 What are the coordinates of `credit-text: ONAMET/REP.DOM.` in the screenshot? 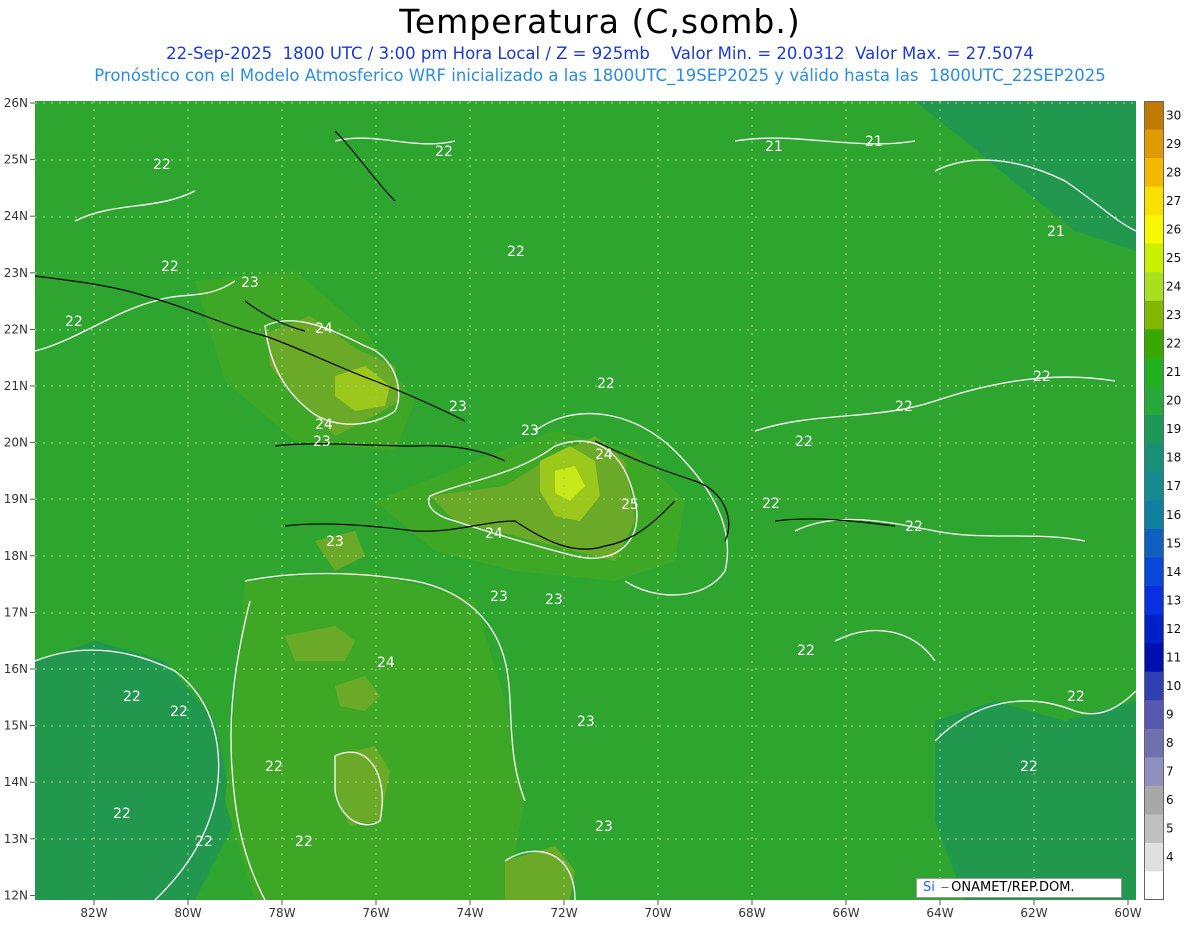 It's located at (1013, 887).